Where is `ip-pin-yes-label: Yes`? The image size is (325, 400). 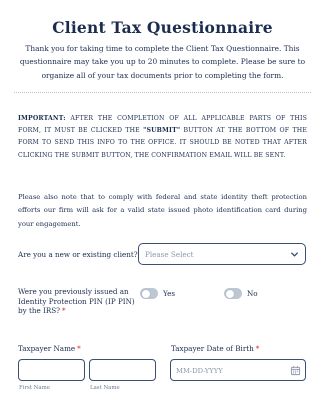 ip-pin-yes-label: Yes is located at coordinates (169, 293).